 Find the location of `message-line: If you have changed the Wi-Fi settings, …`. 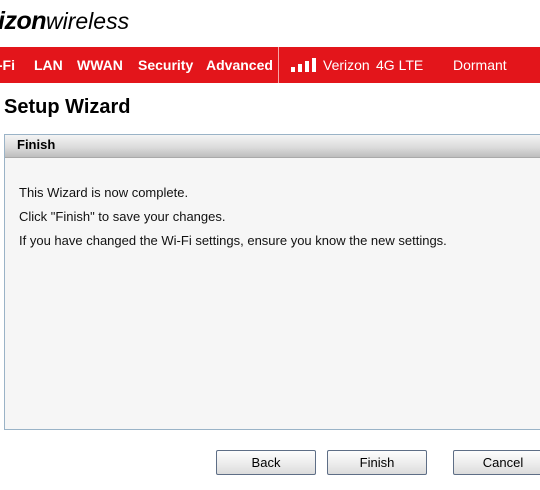

message-line: If you have changed the Wi-Fi settings, … is located at coordinates (233, 240).